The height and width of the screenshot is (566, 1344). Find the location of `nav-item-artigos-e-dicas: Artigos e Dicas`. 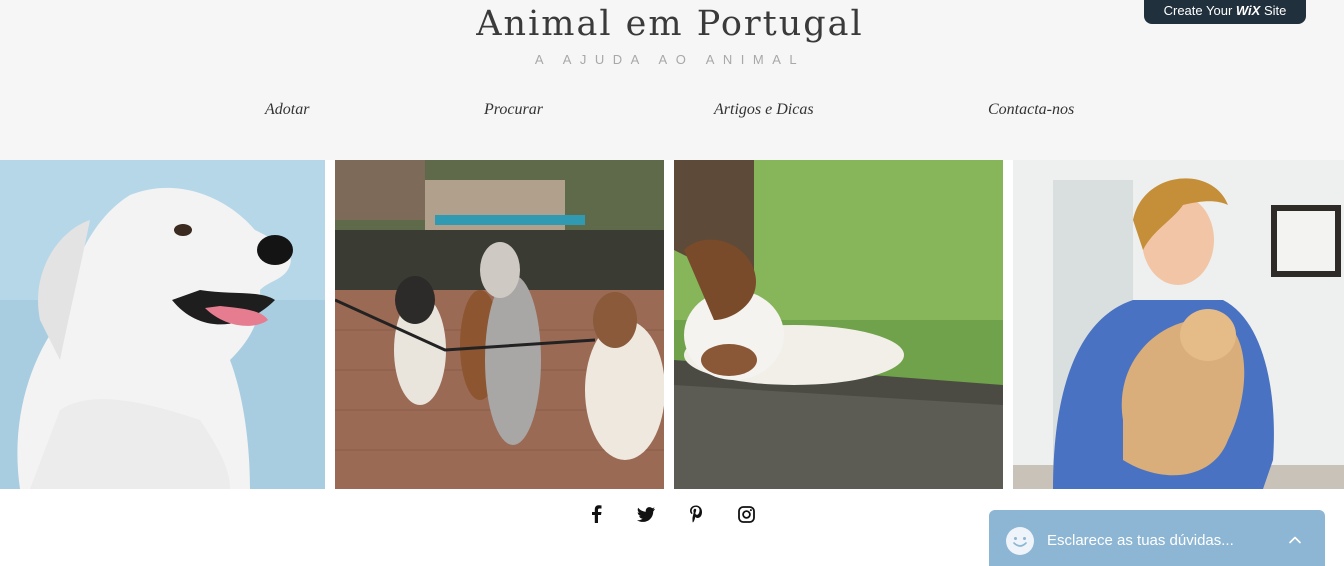

nav-item-artigos-e-dicas: Artigos e Dicas is located at coordinates (764, 110).